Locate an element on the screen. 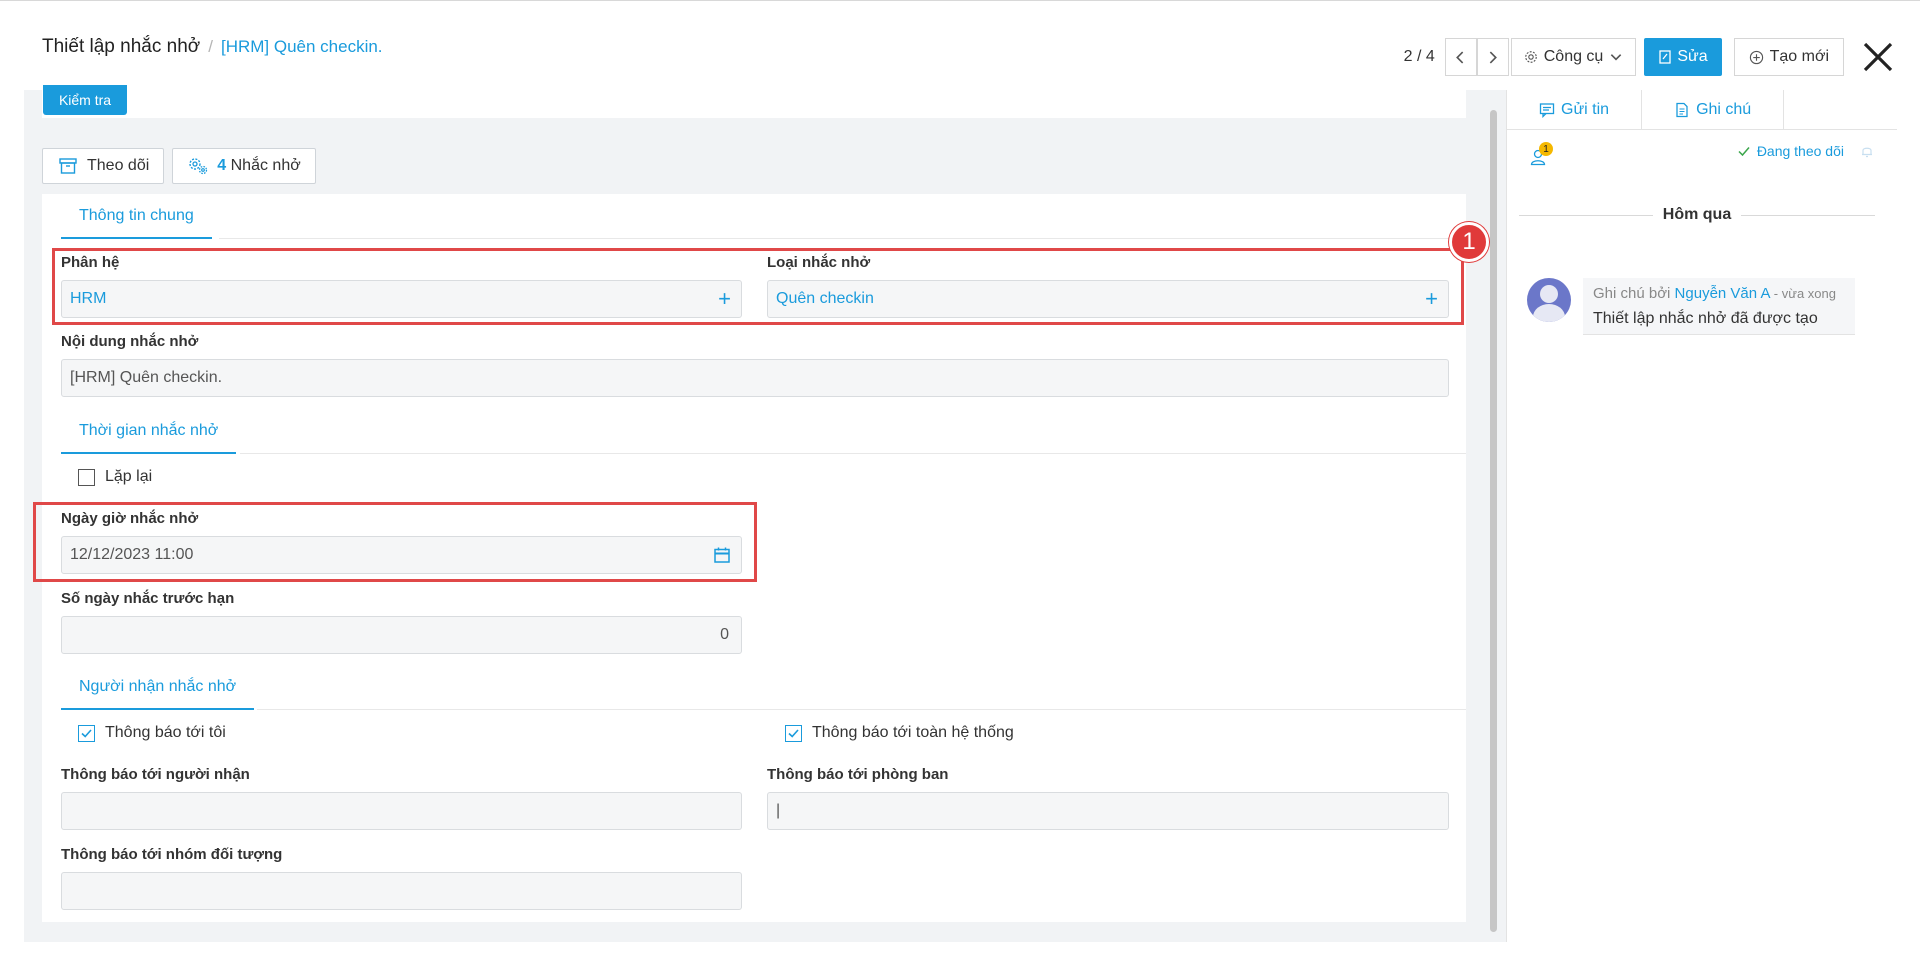 The width and height of the screenshot is (1920, 965). record-pager: 2 / 4 is located at coordinates (1419, 56).